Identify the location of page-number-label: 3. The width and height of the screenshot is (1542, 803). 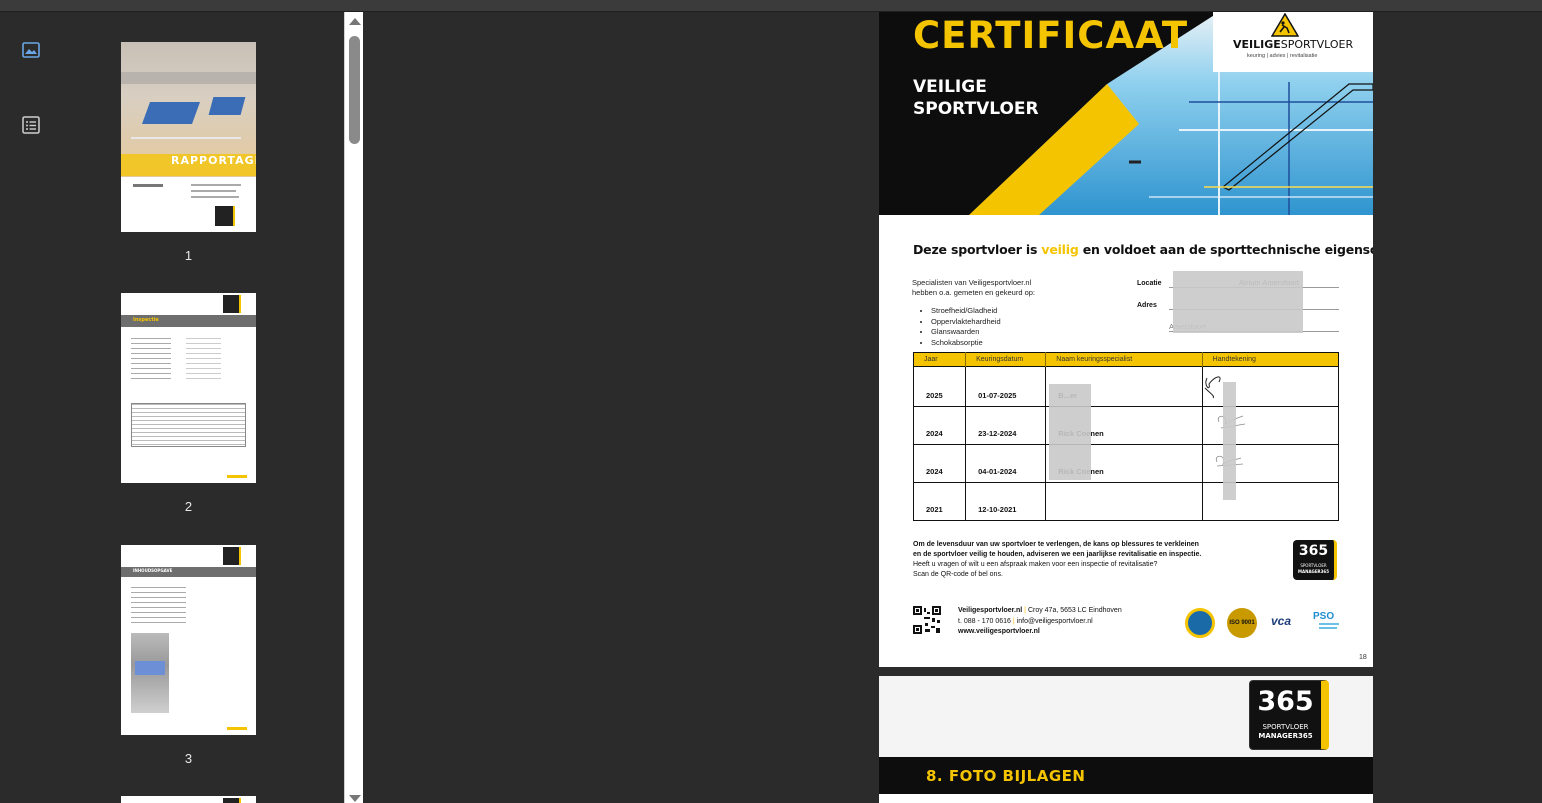
(188, 758).